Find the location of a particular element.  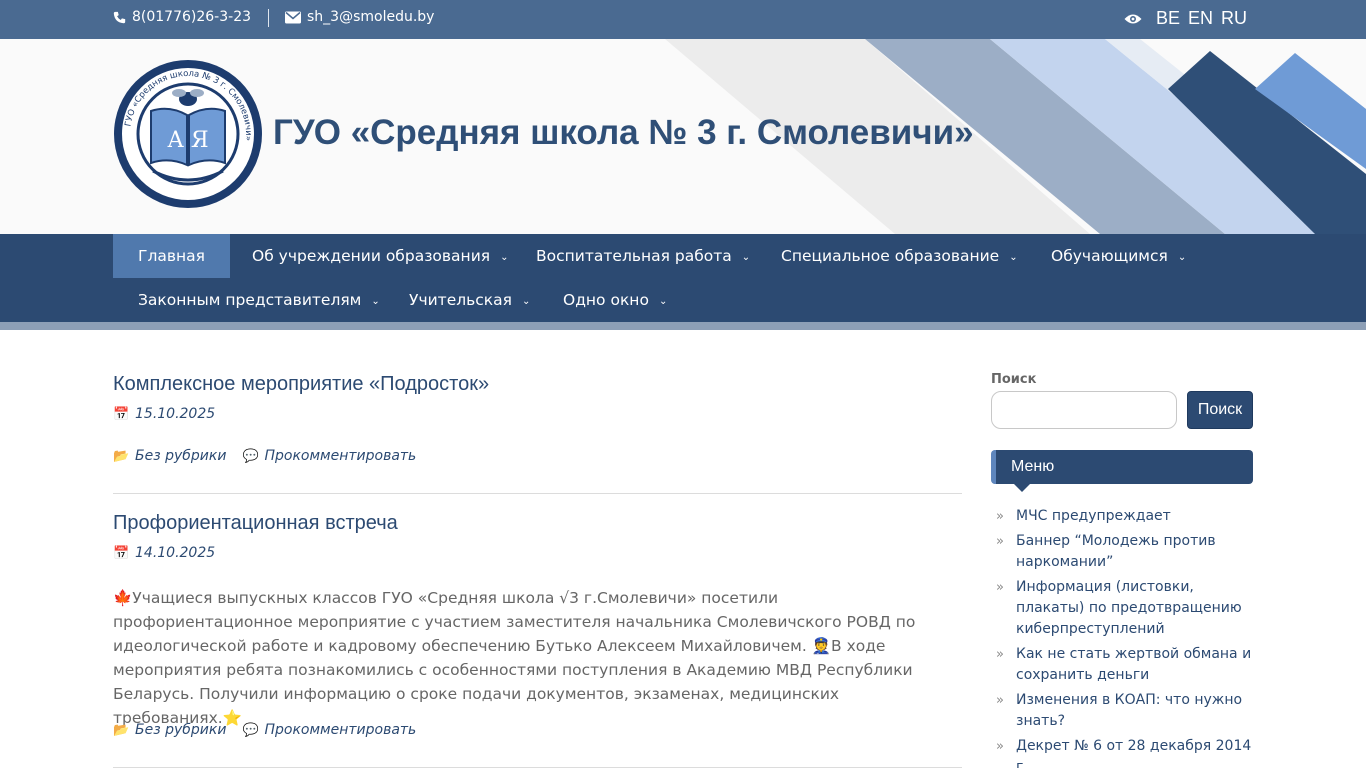

site-title: ГУО «Средняя школа № 3 г. Смолевичи» is located at coordinates (623, 133).